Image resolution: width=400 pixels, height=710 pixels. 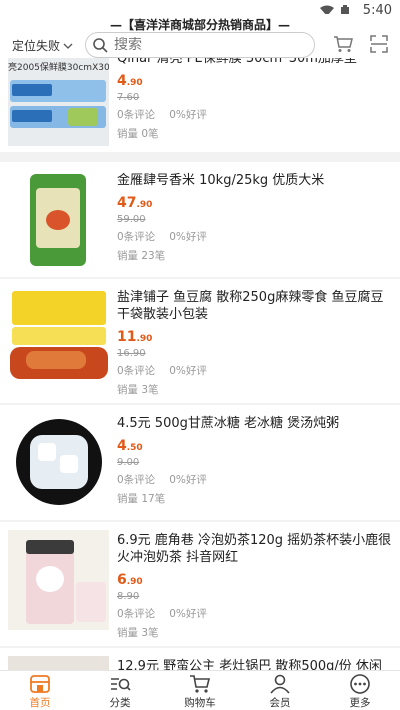 I want to click on top-bar: —【喜洋洋商城部分热销商品】— 定位失败, so click(x=200, y=36).